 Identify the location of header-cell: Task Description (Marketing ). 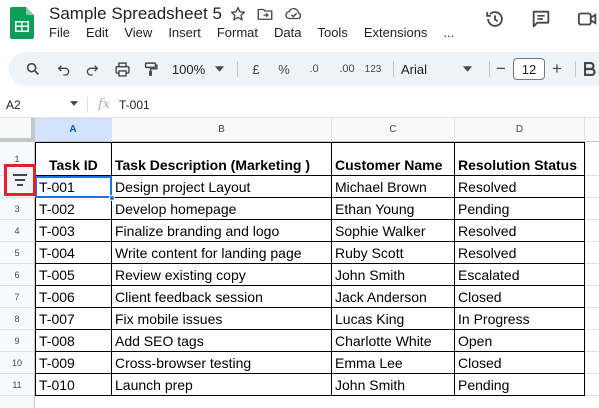
(222, 159).